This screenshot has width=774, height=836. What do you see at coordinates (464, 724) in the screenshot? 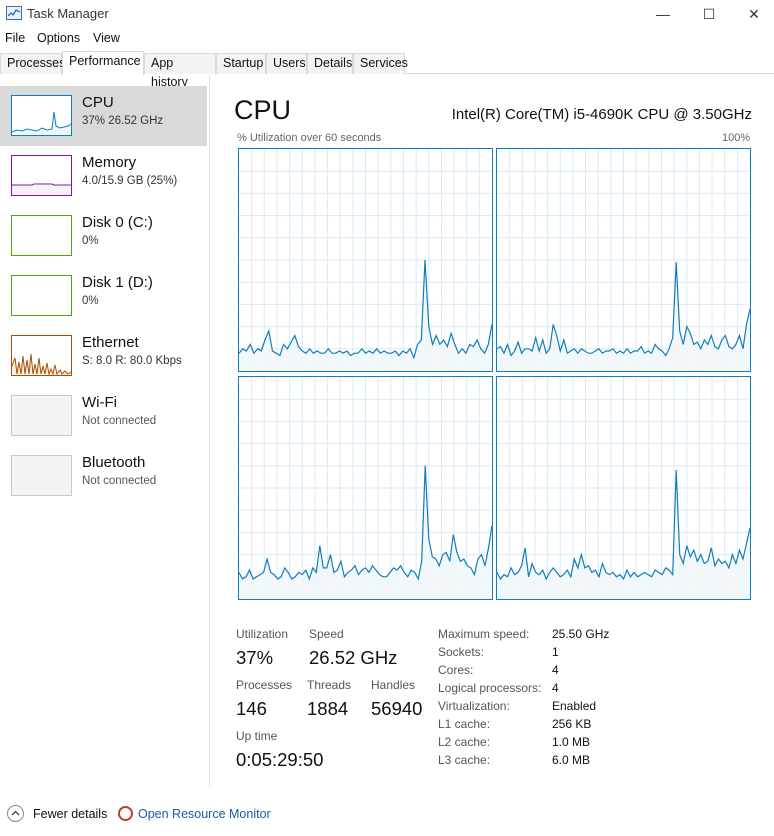
I see `l1-cache-label: L1 cache:` at bounding box center [464, 724].